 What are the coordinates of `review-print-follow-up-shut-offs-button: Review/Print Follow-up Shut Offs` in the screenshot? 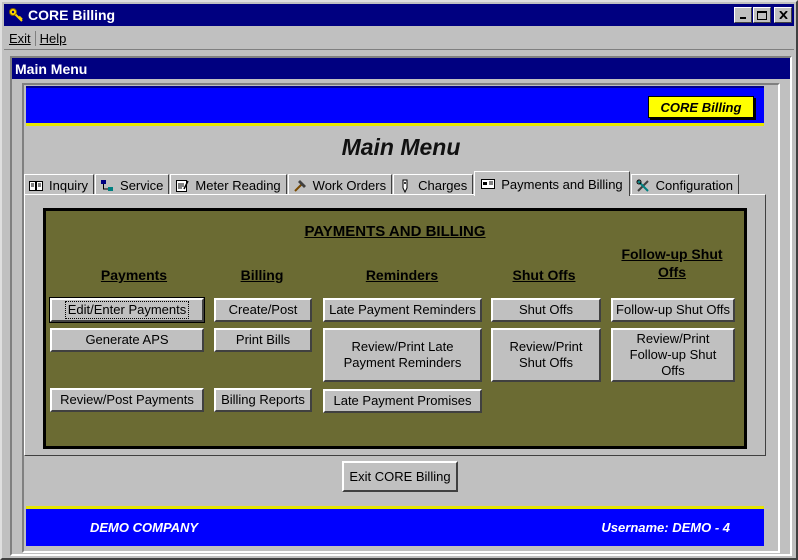 It's located at (673, 355).